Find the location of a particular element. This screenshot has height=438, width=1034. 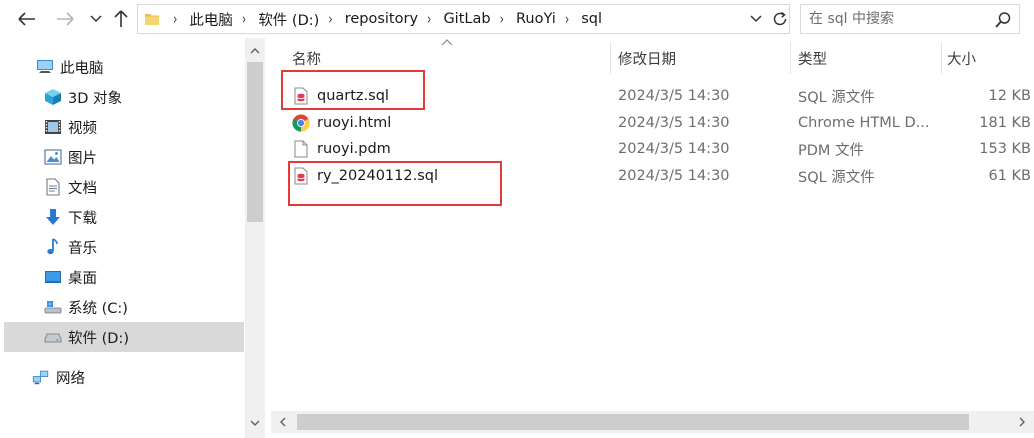

nav-item-label: 软件 (D:) is located at coordinates (98, 338).